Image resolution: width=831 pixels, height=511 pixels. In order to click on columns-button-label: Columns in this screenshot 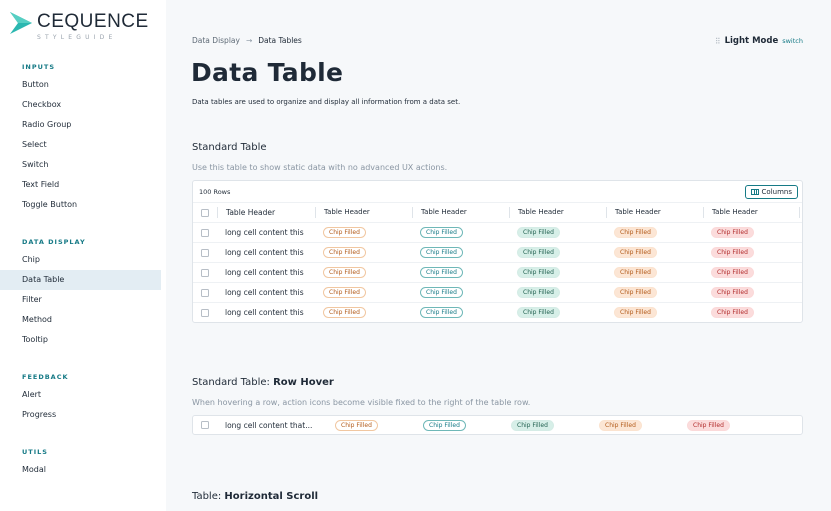, I will do `click(776, 191)`.